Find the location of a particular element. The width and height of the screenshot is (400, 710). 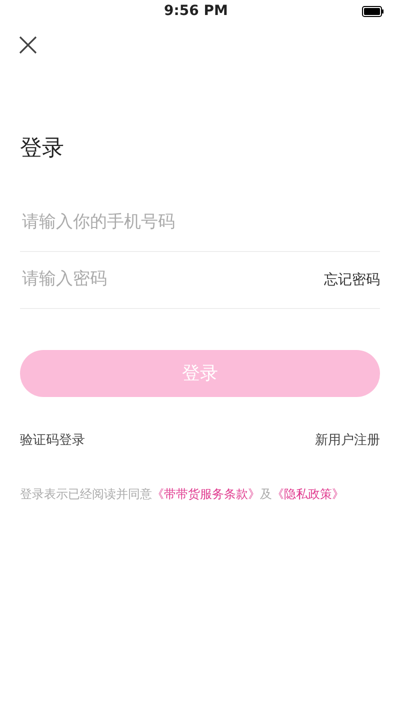

page-title: 登录 is located at coordinates (42, 149).